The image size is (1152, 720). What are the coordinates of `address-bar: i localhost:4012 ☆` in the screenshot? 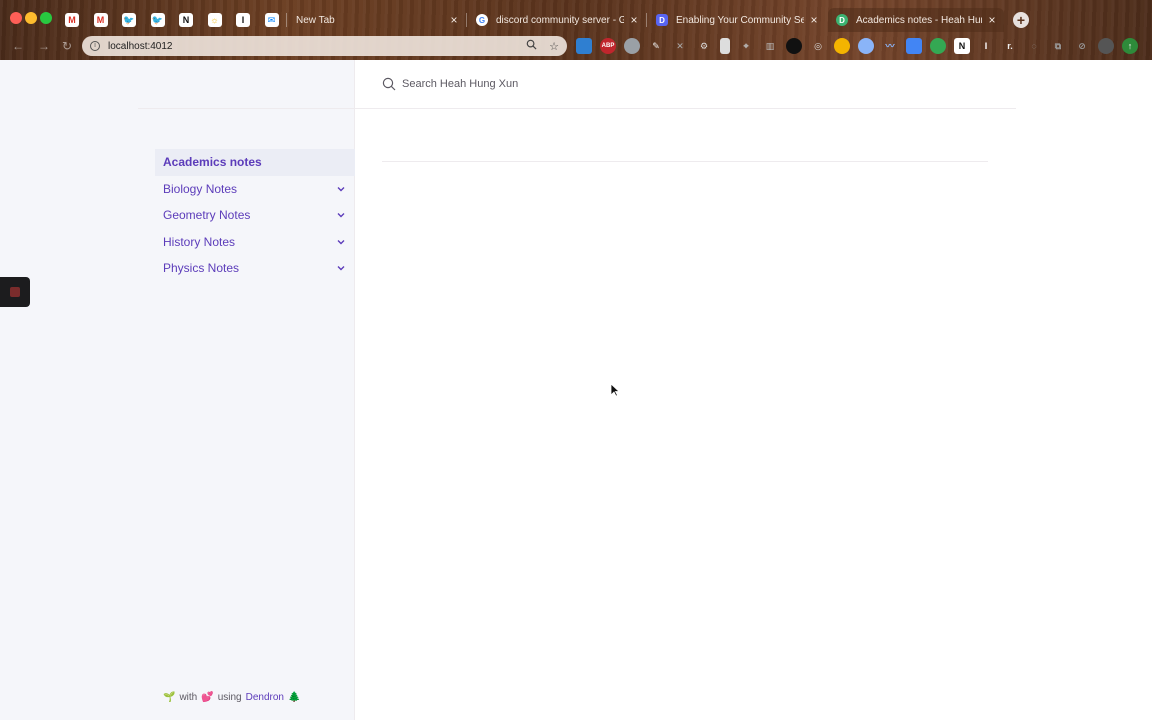 It's located at (324, 46).